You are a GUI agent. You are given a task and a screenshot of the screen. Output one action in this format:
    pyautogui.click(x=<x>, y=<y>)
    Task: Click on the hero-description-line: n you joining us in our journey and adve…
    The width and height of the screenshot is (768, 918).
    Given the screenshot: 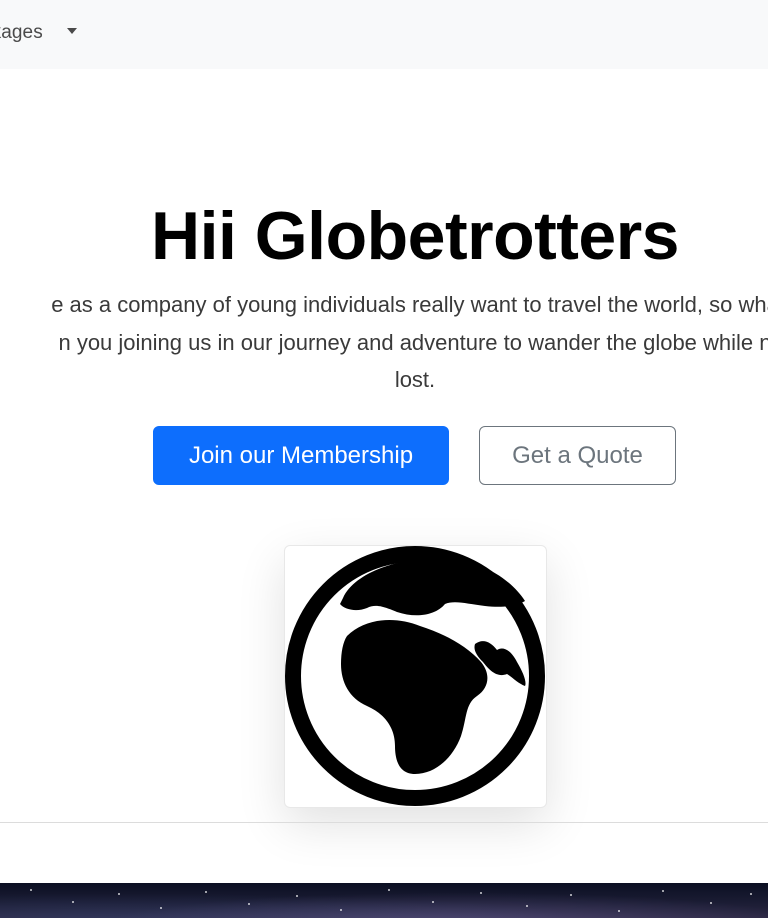 What is the action you would take?
    pyautogui.click(x=413, y=342)
    